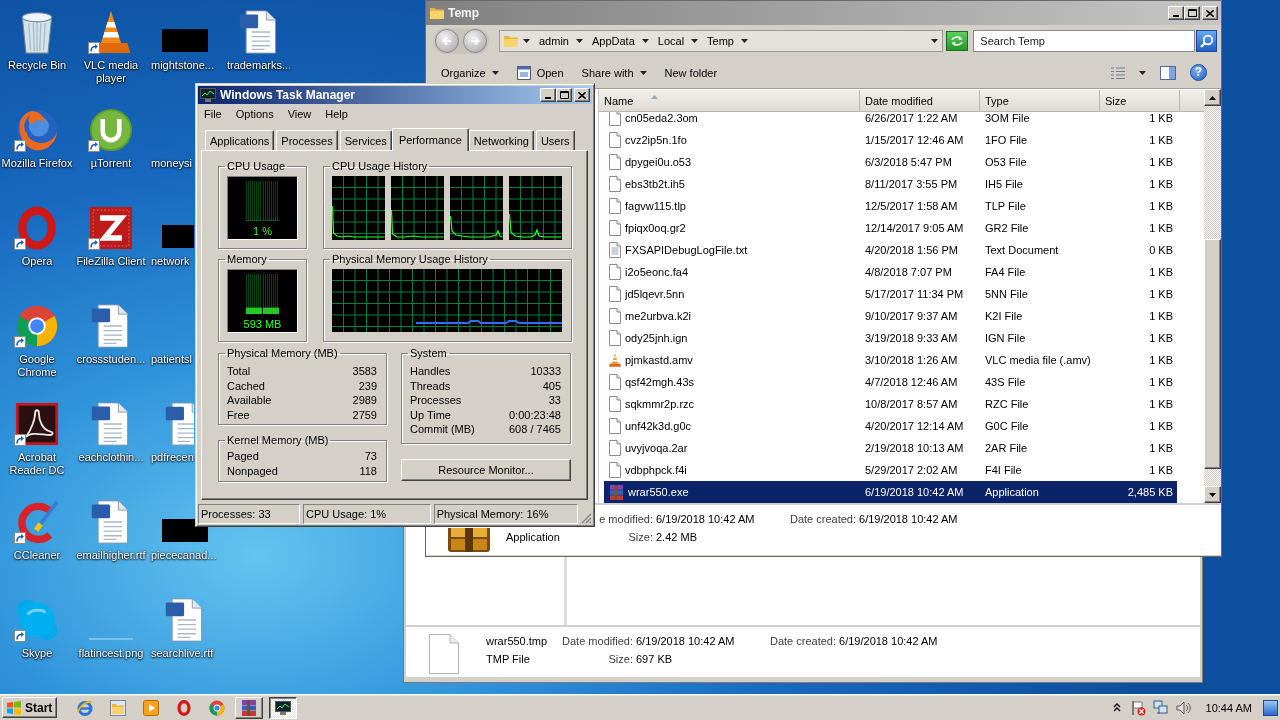 The width and height of the screenshot is (1280, 720). Describe the element at coordinates (890, 294) in the screenshot. I see `file-row: jd5lqevr.5nn 5/17/2017 11:34 PM 5NN File 1 KB` at that location.